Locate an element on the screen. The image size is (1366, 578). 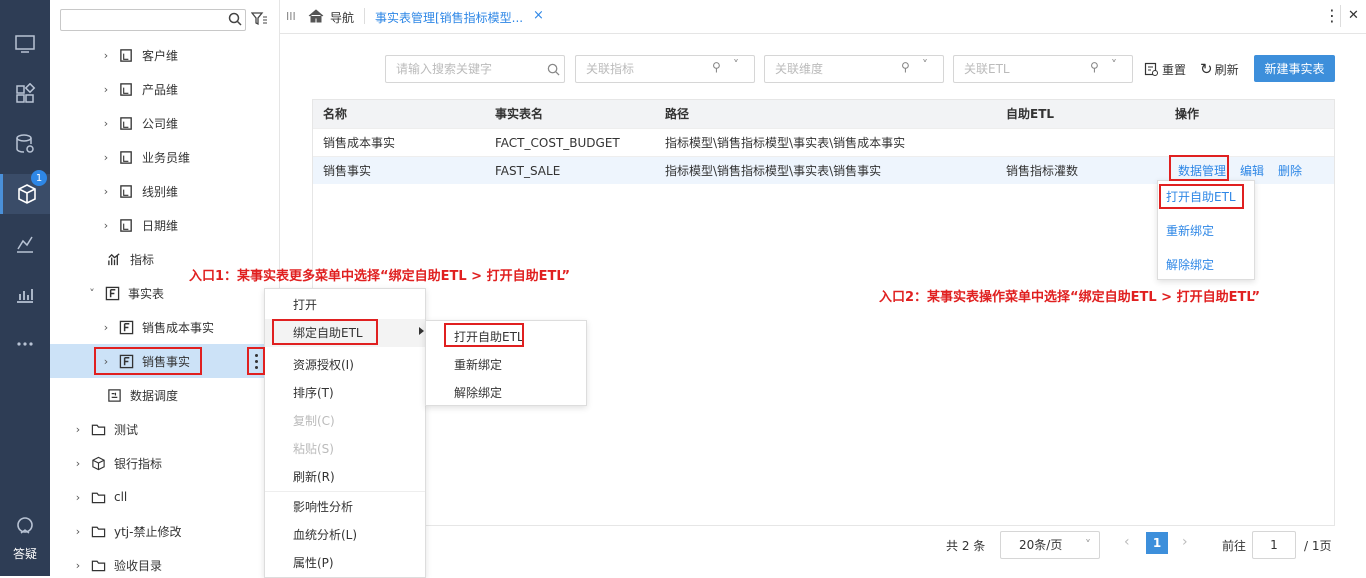
tree-node-salesman-dim: › 业务员维 is located at coordinates (164, 157).